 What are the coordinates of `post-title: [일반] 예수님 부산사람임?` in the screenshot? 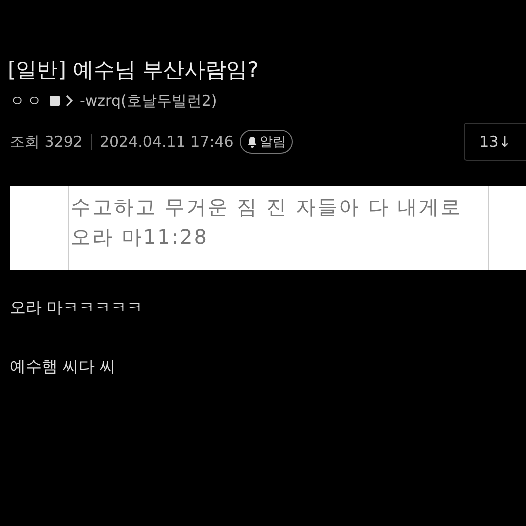 It's located at (134, 70).